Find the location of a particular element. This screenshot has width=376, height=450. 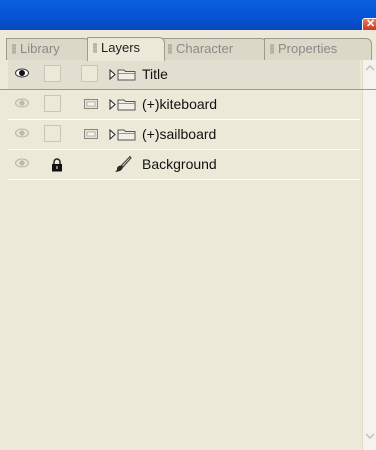

layer-row-kiteboard: (+)kiteboard is located at coordinates (184, 105).